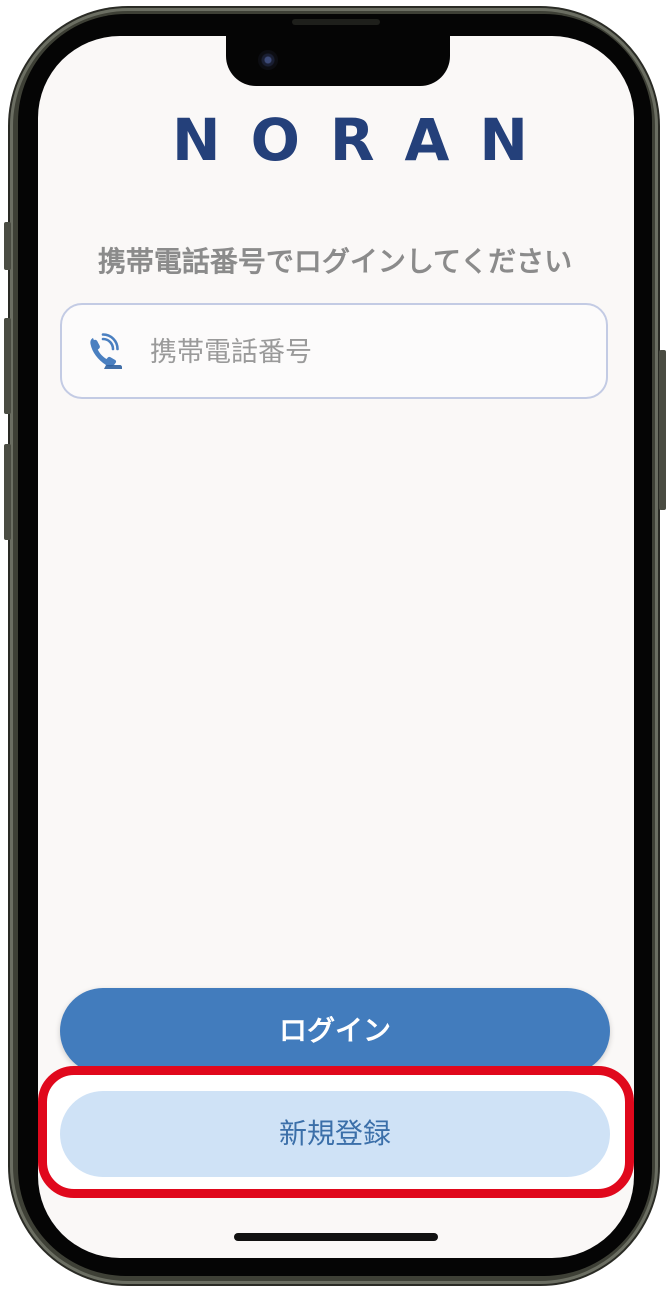 This screenshot has width=670, height=1297. What do you see at coordinates (268, 60) in the screenshot?
I see `front-camera` at bounding box center [268, 60].